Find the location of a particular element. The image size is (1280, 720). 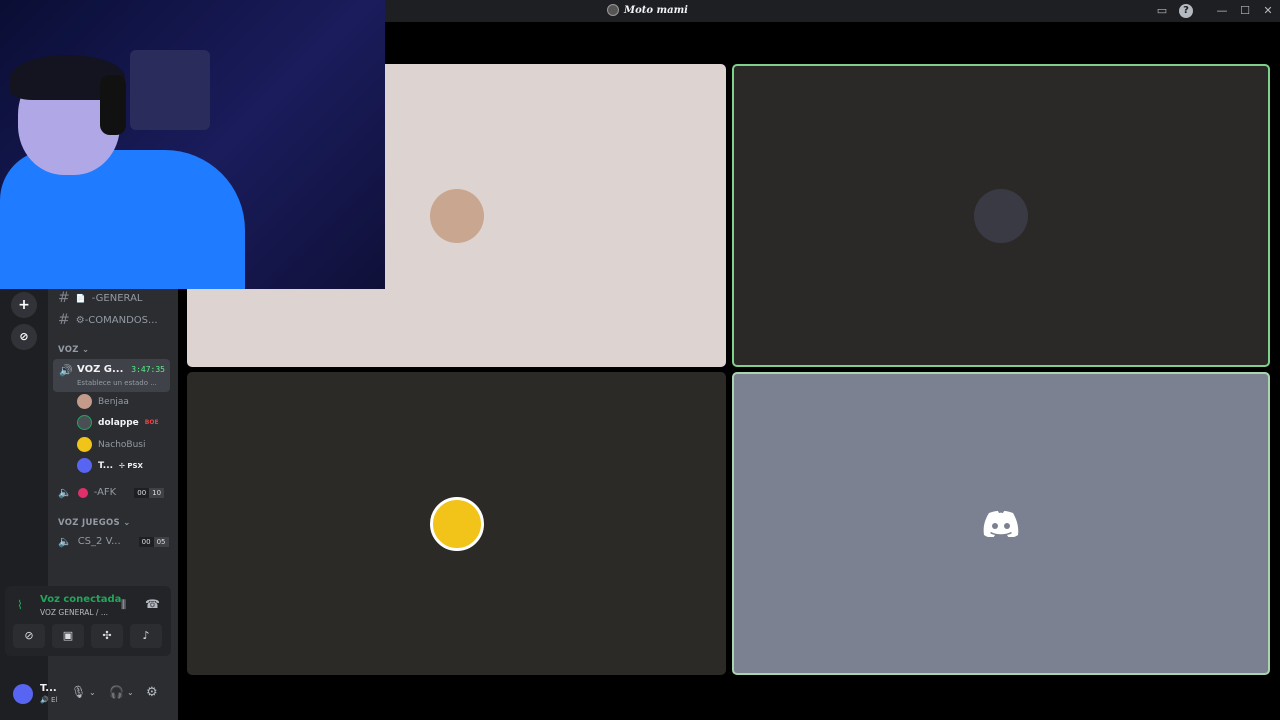

voice-member: Benjaa is located at coordinates (103, 401).